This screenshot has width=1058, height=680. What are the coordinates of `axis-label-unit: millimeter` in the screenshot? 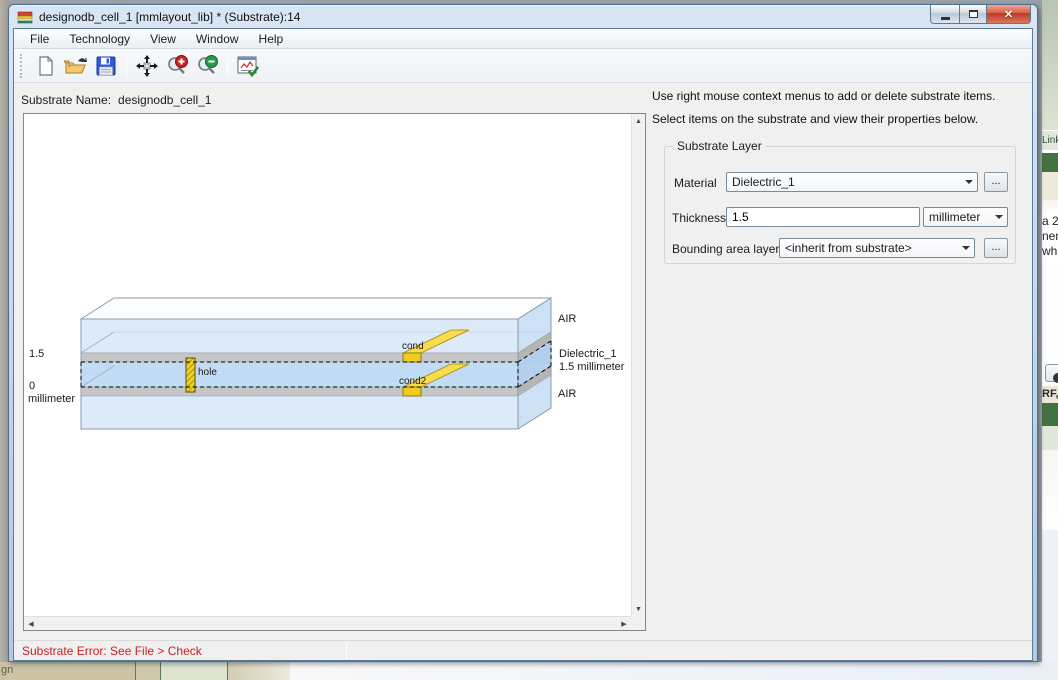 It's located at (51, 399).